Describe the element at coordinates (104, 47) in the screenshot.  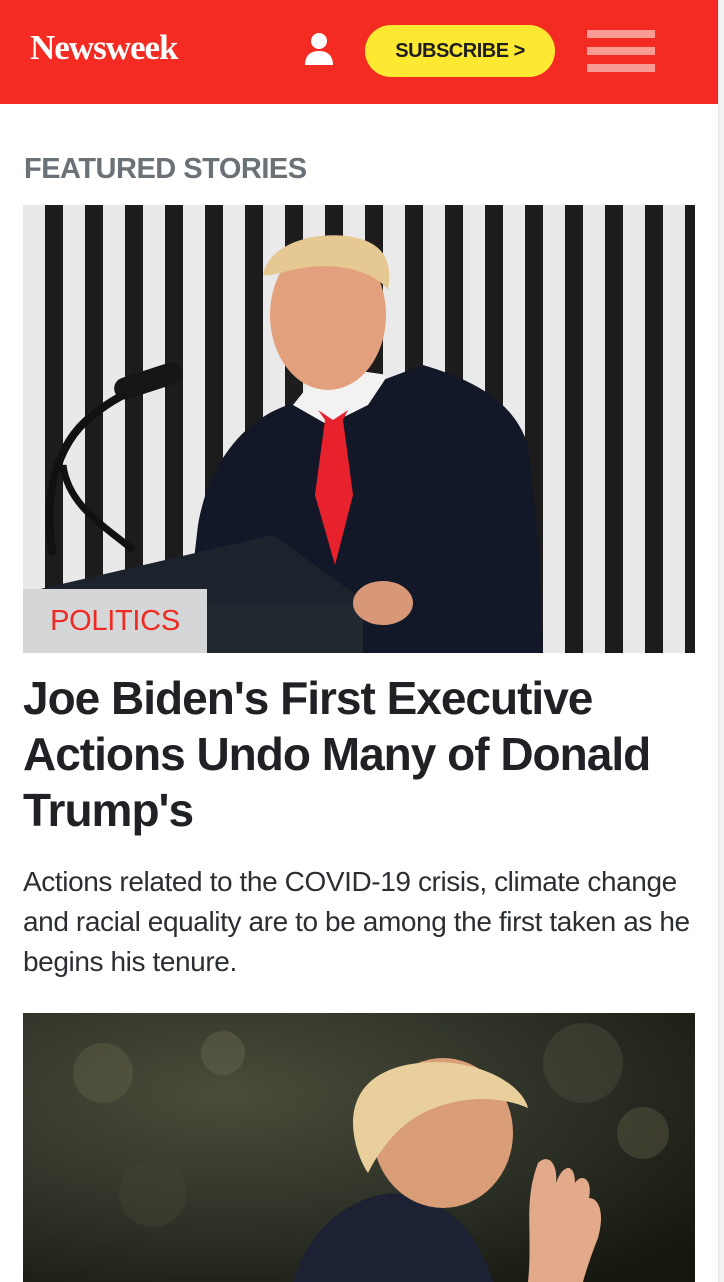
I see `newsweek-logo: Newsweek` at that location.